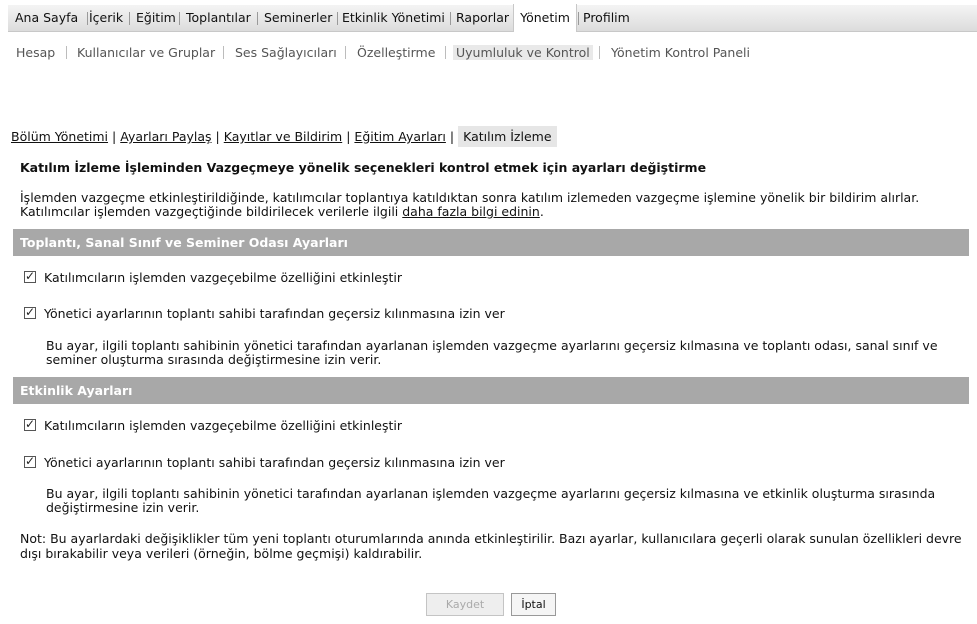  I want to click on top-nav-item-meetings: Toplantılar, so click(218, 18).